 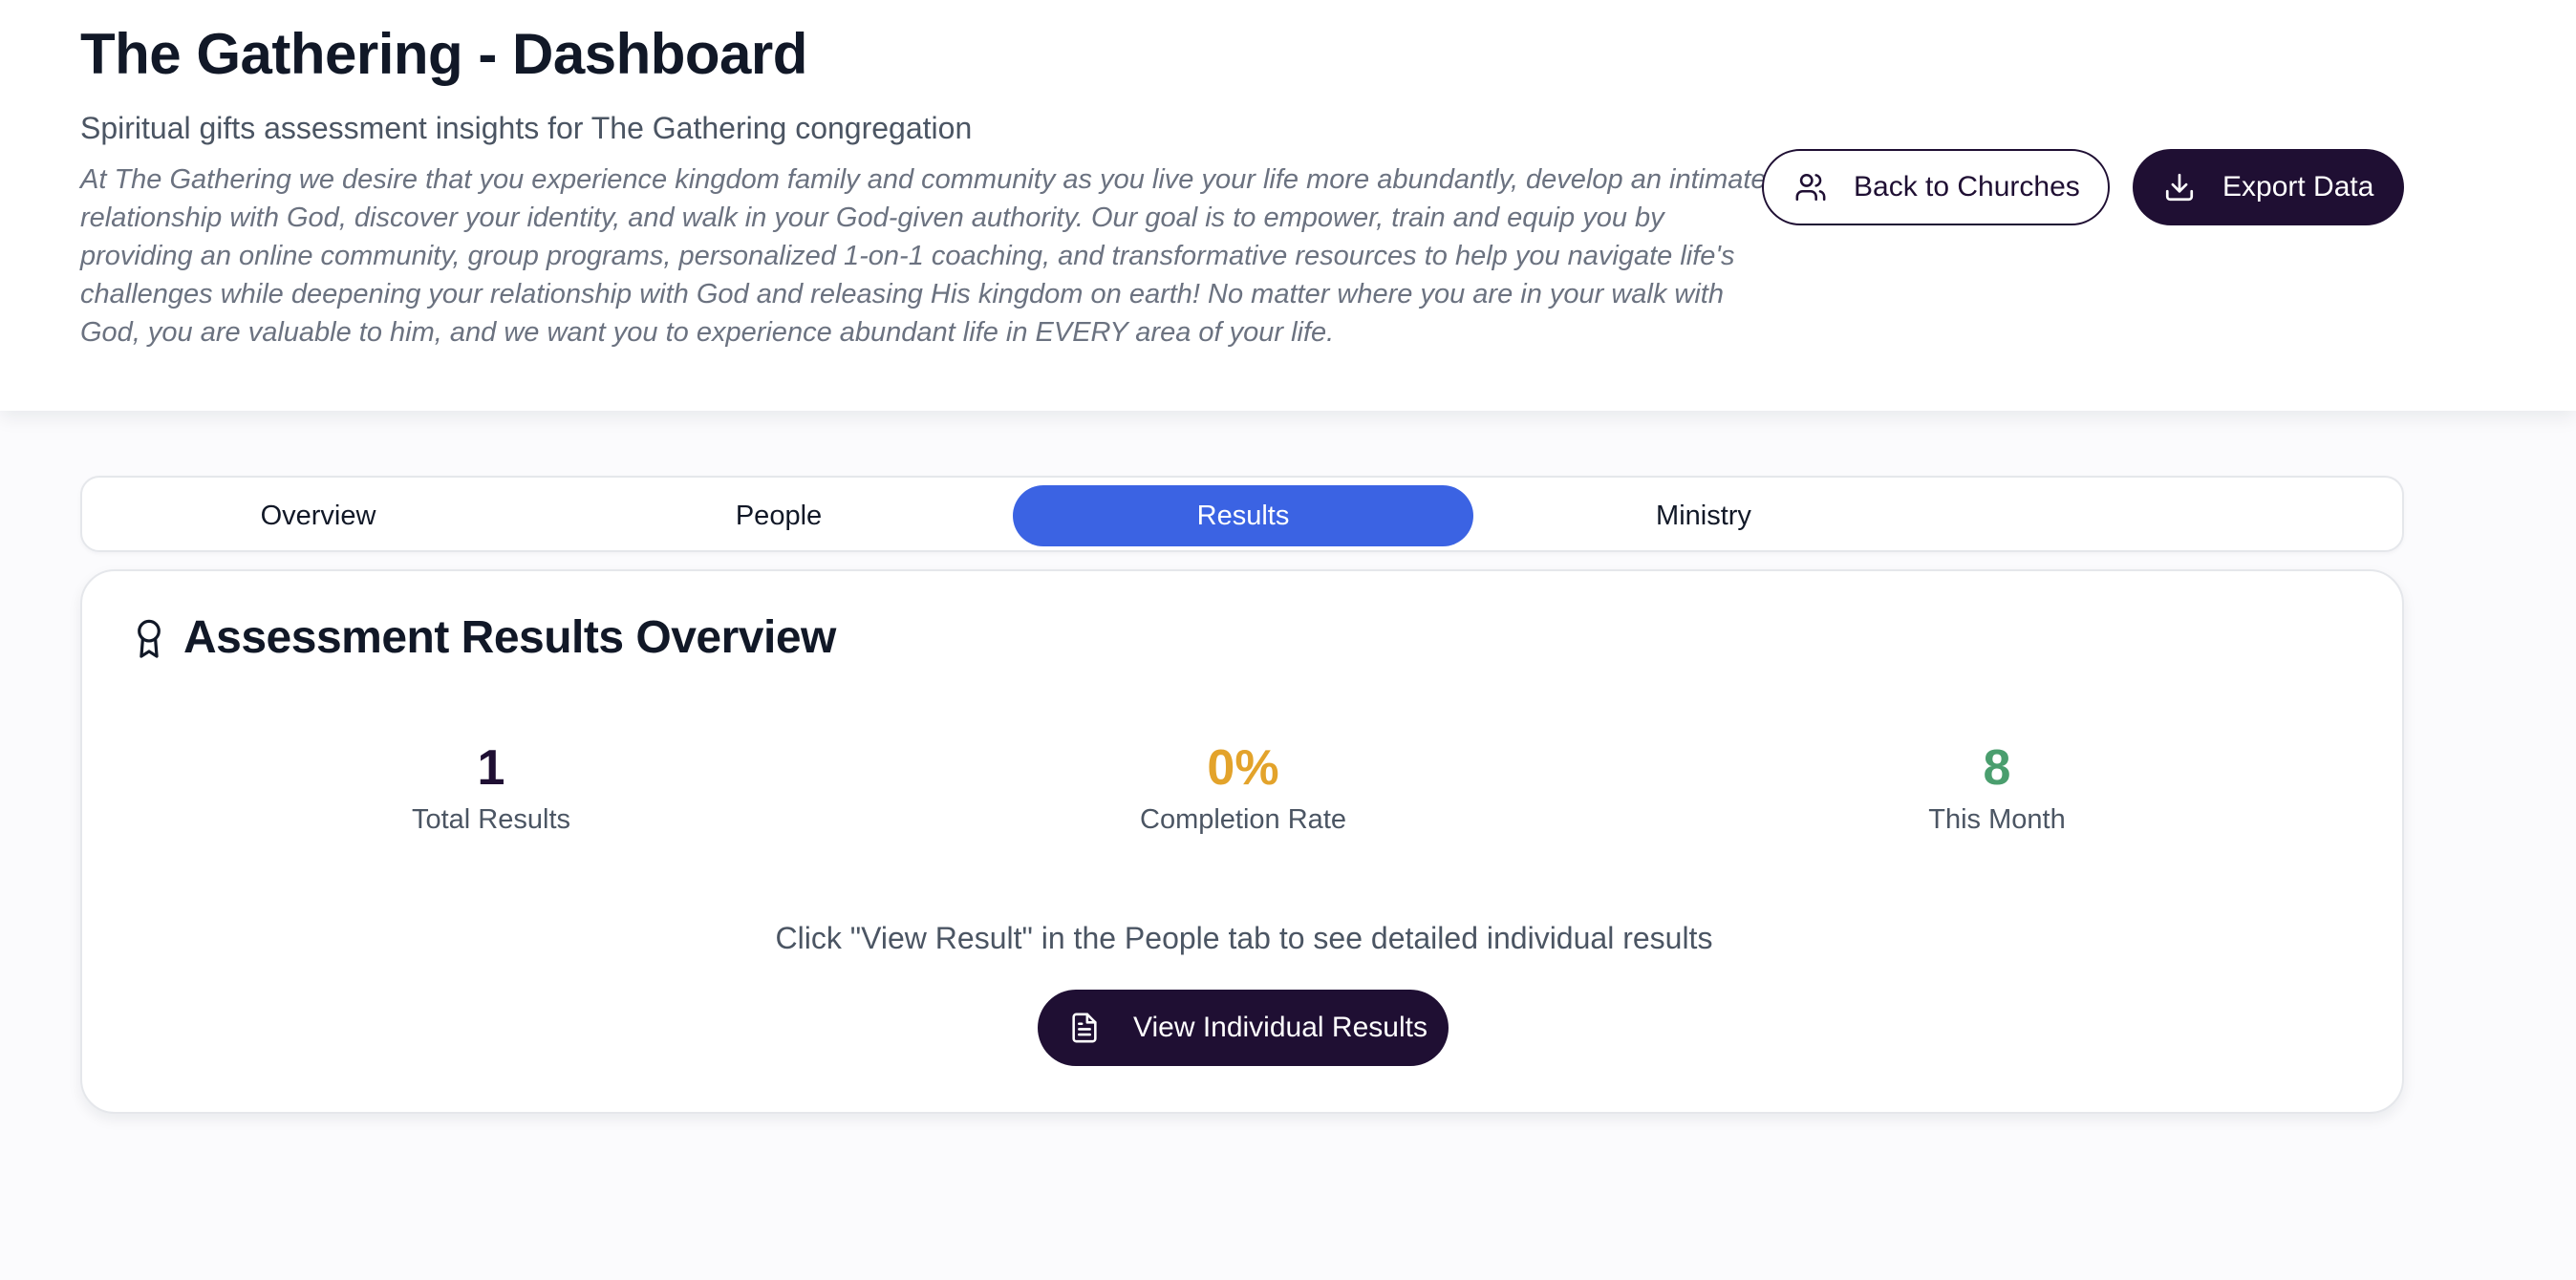 I want to click on stat-completion-rate: 0% Completion Rate, so click(x=1243, y=788).